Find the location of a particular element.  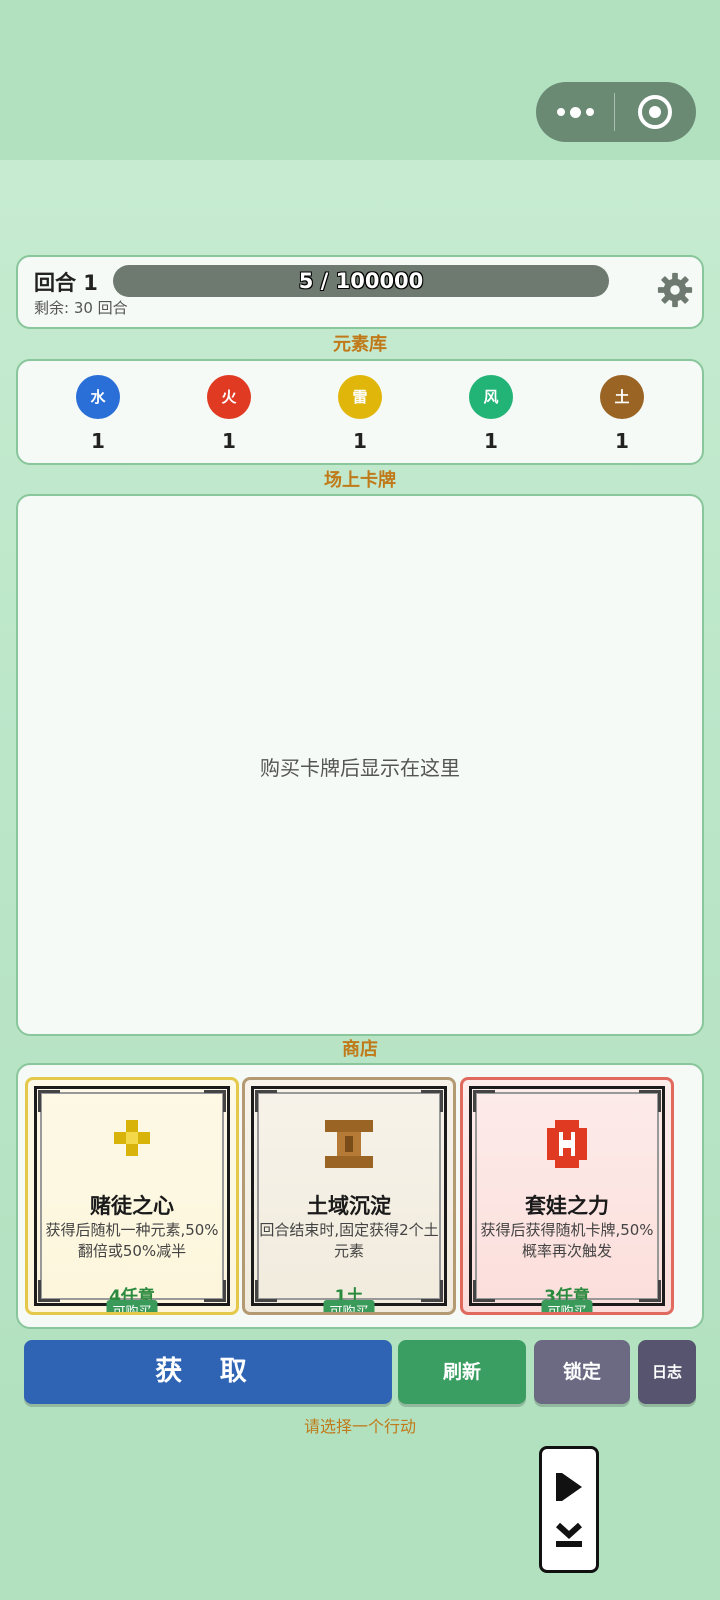

elements-panel: 水 1 火 1 雷 1 风 1 土 1 is located at coordinates (360, 412).